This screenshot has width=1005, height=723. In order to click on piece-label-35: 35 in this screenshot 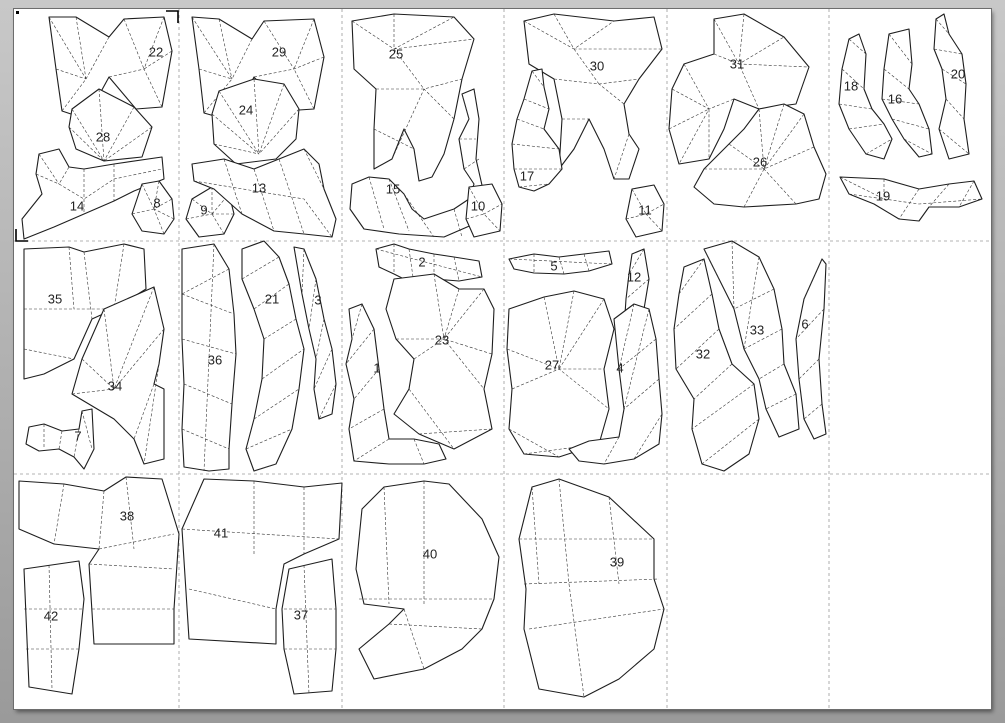, I will do `click(55, 299)`.